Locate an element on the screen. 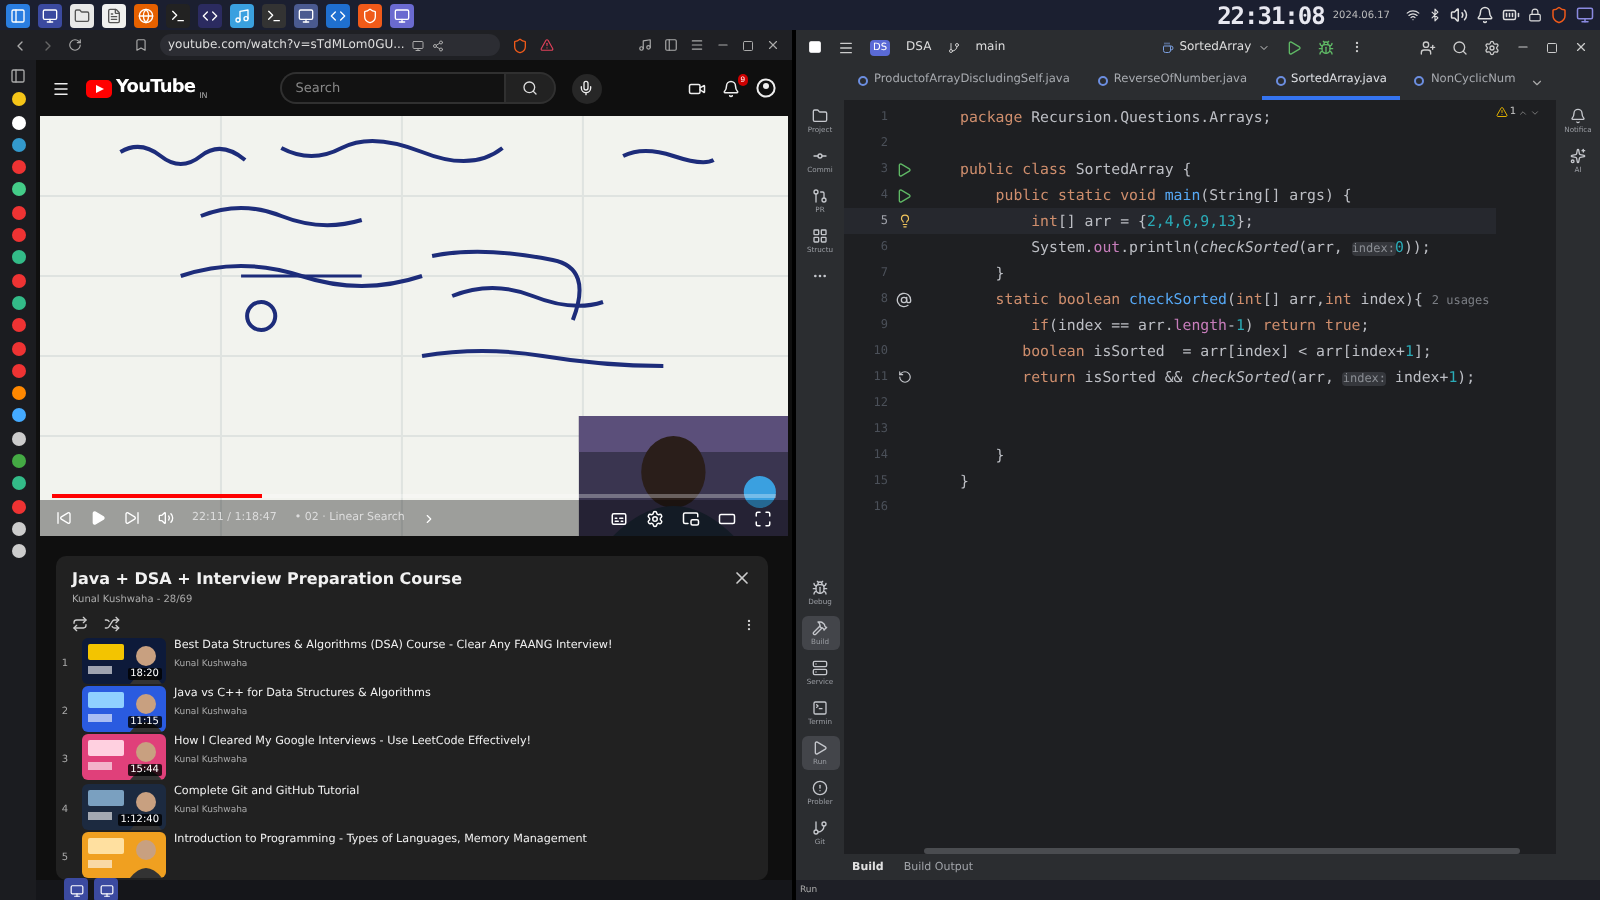  alert-icon is located at coordinates (820, 788).